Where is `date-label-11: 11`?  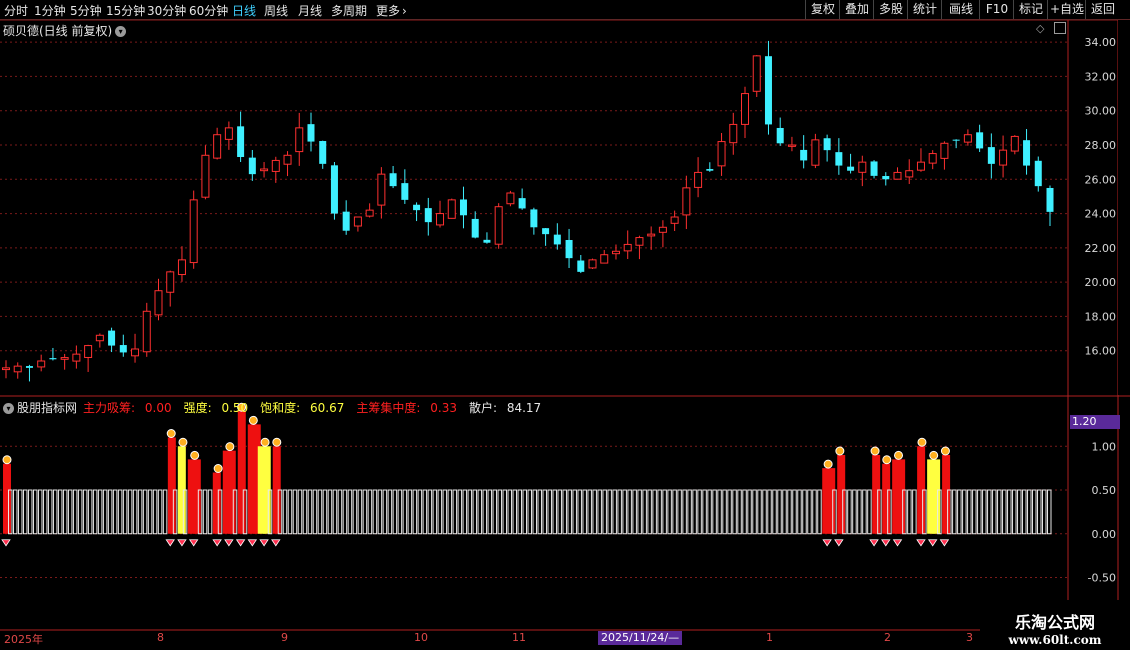
date-label-11: 11 is located at coordinates (519, 637).